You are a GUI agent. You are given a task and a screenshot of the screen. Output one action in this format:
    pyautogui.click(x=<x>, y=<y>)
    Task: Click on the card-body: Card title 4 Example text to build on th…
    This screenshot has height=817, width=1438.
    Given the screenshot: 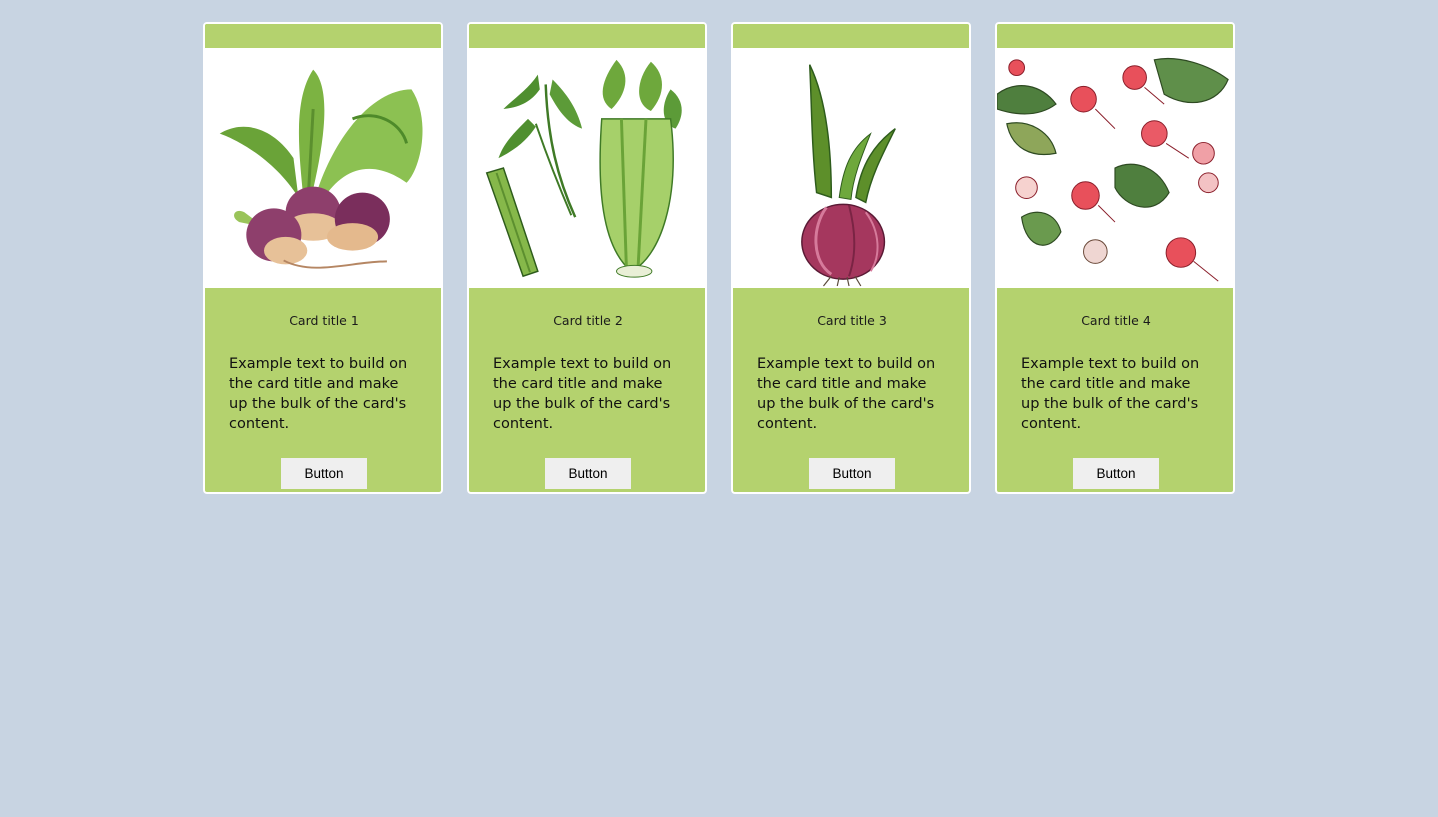 What is the action you would take?
    pyautogui.click(x=1115, y=390)
    